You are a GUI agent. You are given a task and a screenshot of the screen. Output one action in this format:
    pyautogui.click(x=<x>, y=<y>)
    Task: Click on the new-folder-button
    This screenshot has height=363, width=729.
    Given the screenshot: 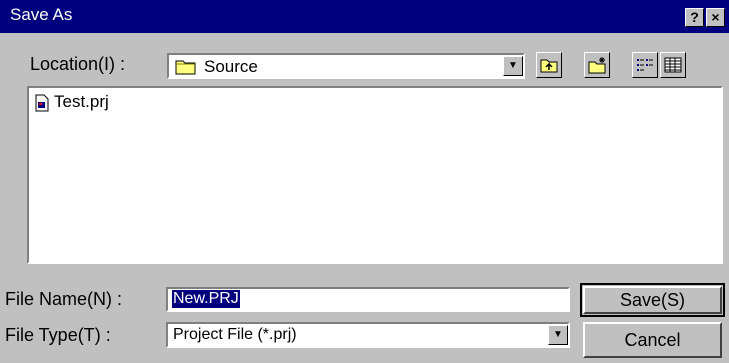 What is the action you would take?
    pyautogui.click(x=597, y=65)
    